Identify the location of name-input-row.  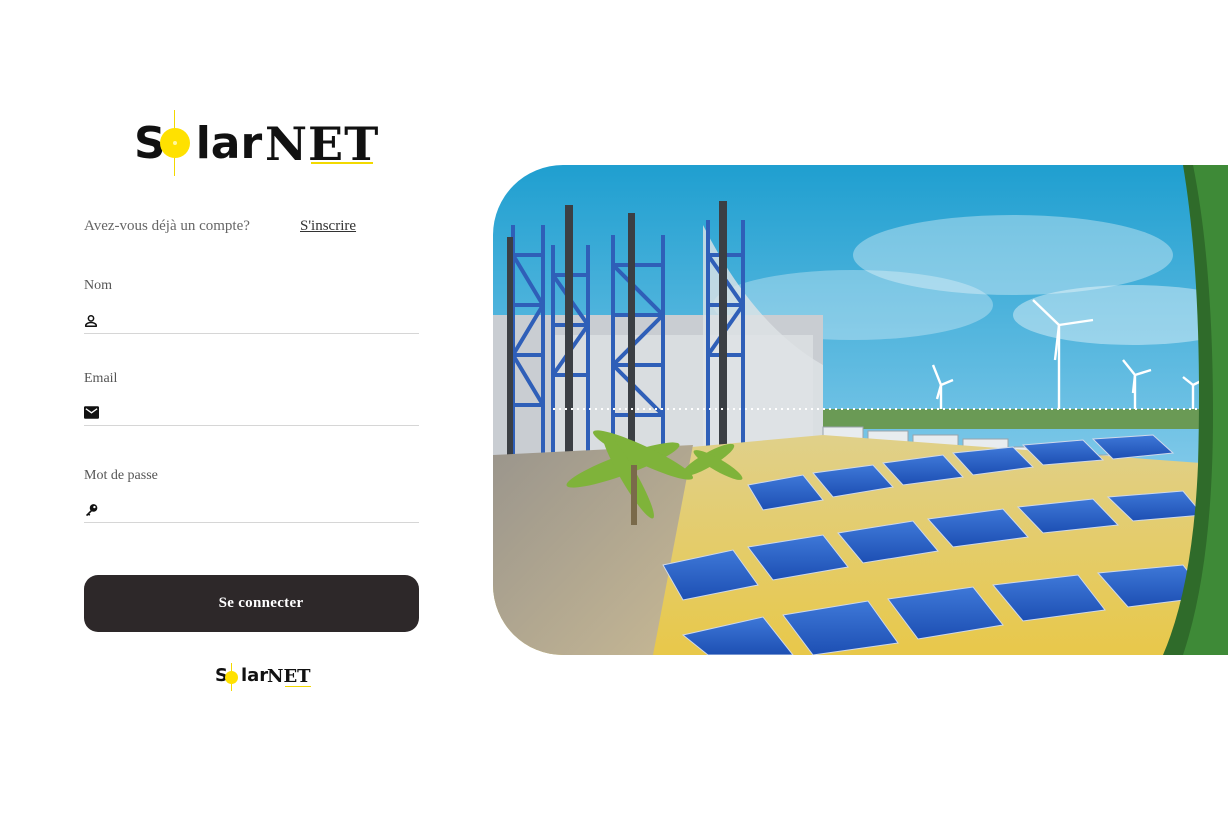
(251, 322).